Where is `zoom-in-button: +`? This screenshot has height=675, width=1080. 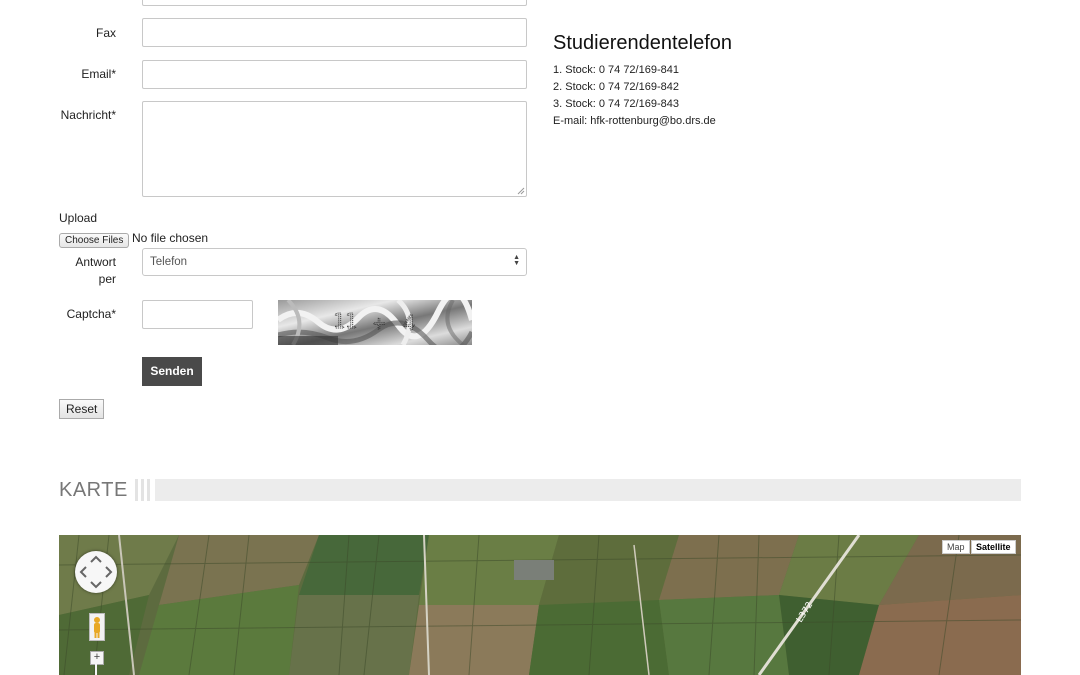 zoom-in-button: + is located at coordinates (97, 658).